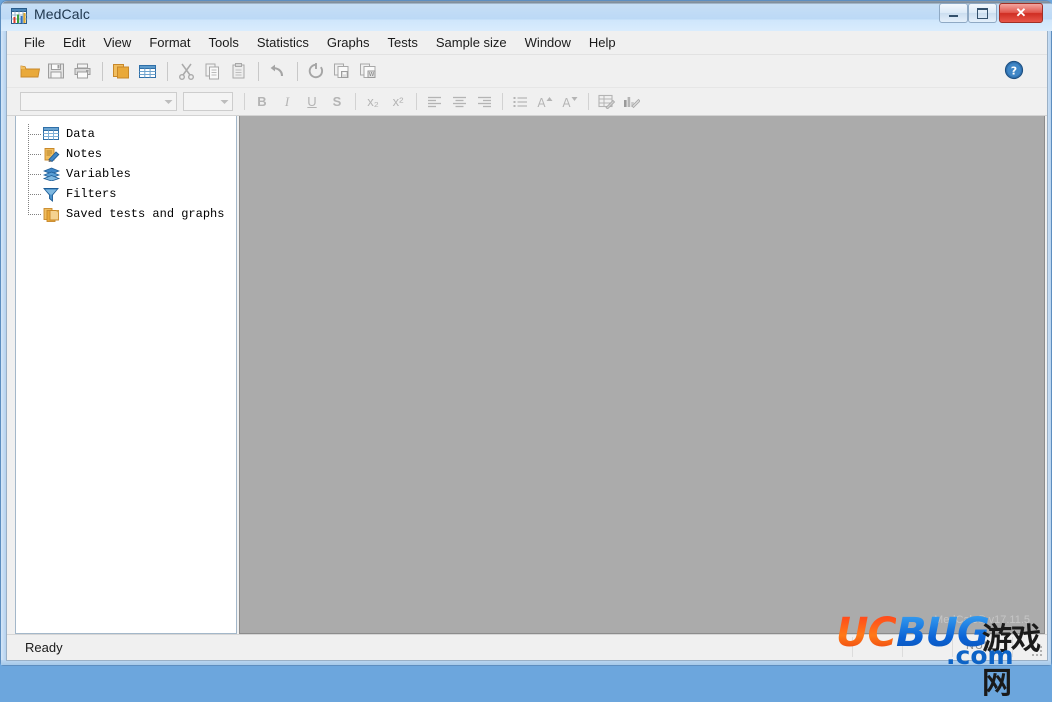 The image size is (1052, 702). What do you see at coordinates (520, 102) in the screenshot?
I see `bullet-list-icon` at bounding box center [520, 102].